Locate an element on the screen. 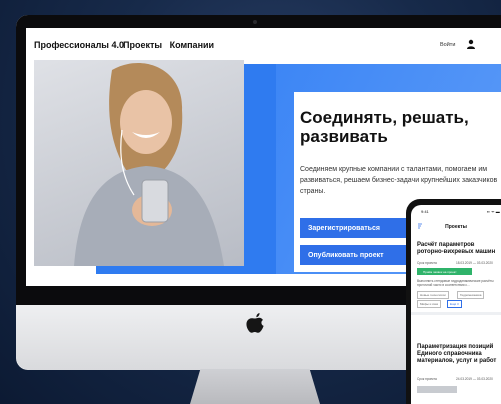 The image size is (501, 404). register-button: Зарегистрироваться is located at coordinates (358, 228).